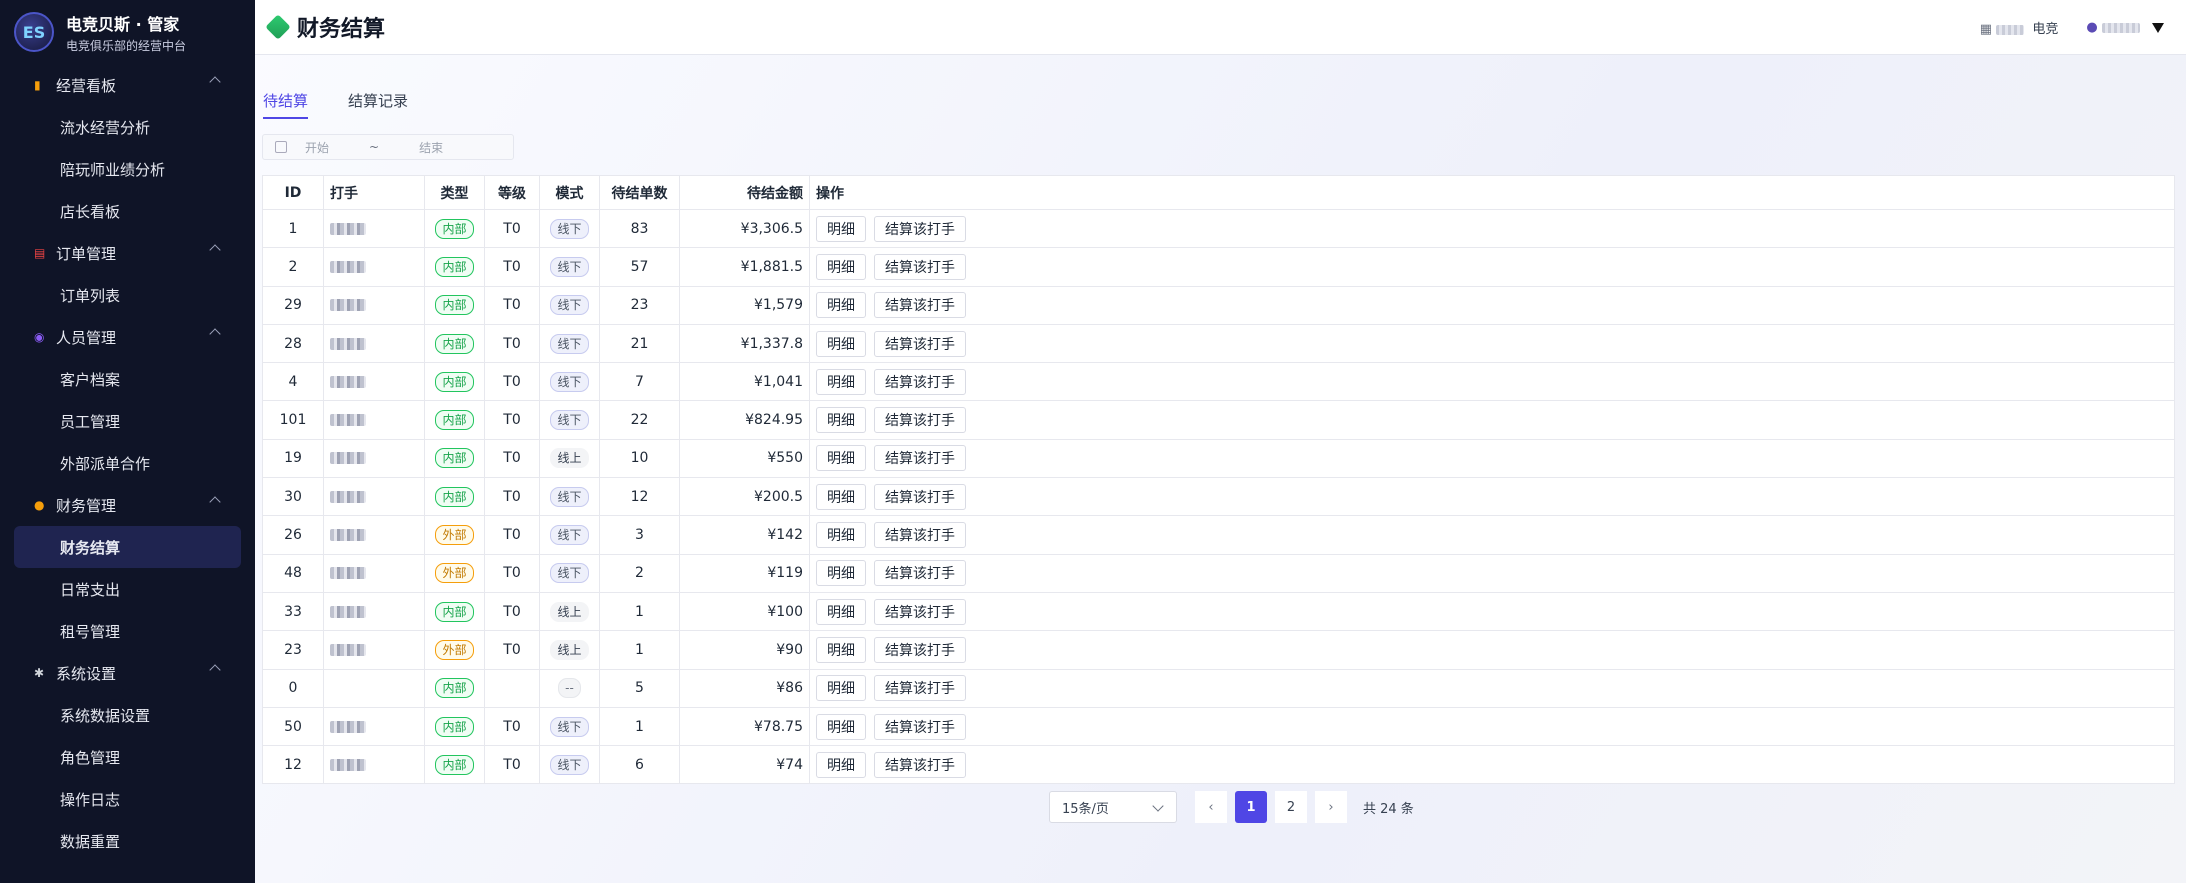 This screenshot has height=883, width=2186. What do you see at coordinates (431, 147) in the screenshot?
I see `end-date-input: 结束` at bounding box center [431, 147].